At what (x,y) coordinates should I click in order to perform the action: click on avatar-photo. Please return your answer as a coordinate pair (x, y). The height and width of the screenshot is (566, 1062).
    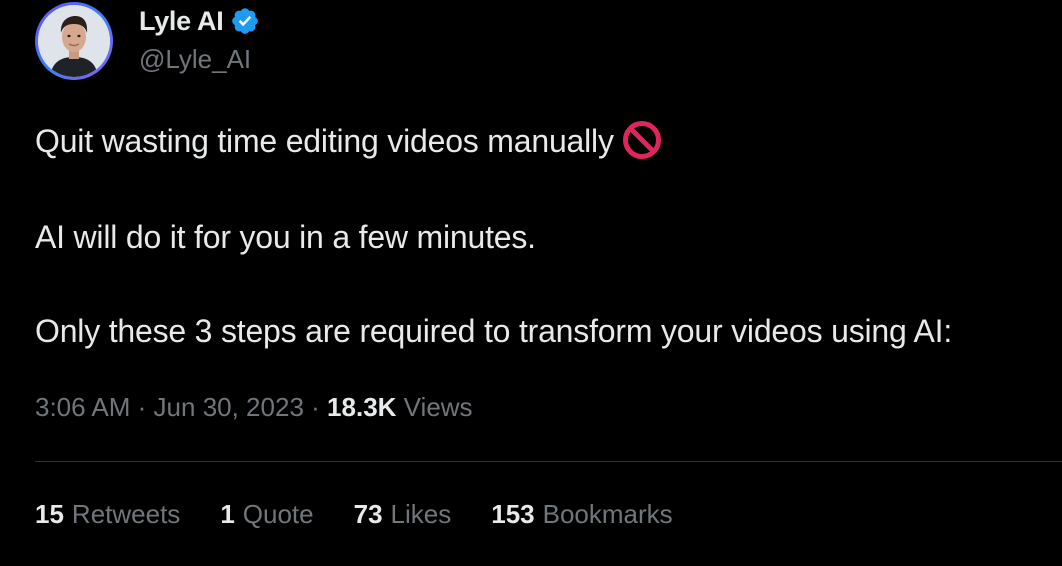
    Looking at the image, I should click on (74, 41).